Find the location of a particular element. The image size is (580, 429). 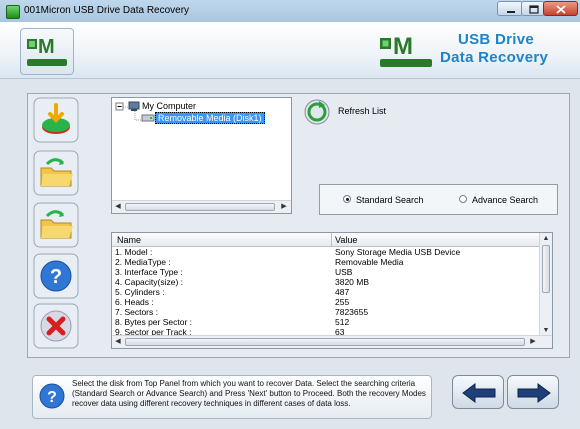

cell-name: 6. Heads : is located at coordinates (134, 302).